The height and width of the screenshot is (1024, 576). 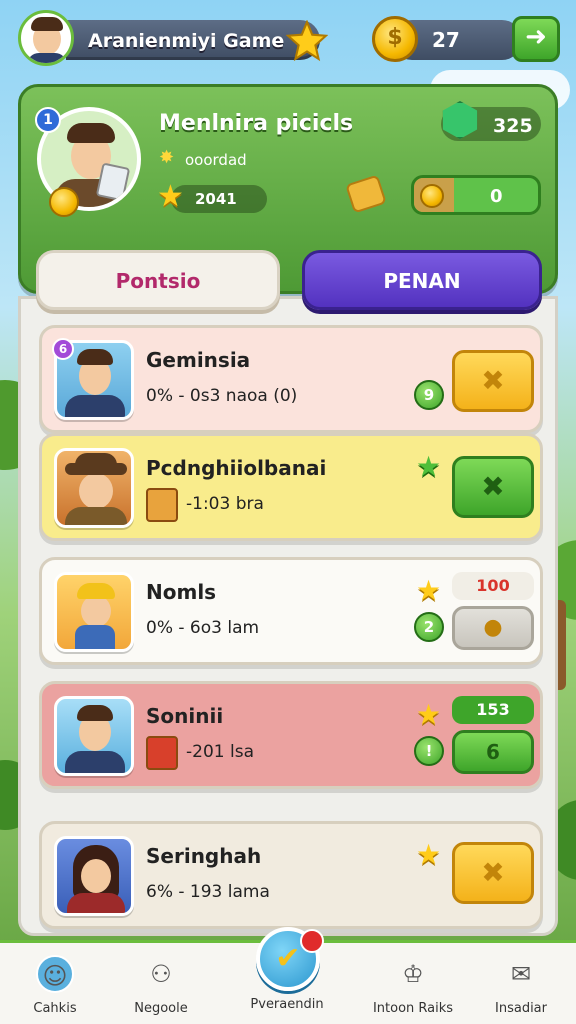 I want to click on list-card-1: 6 Geminsia 0% - 0s3 naoa (0) 9 ✖, so click(x=291, y=379).